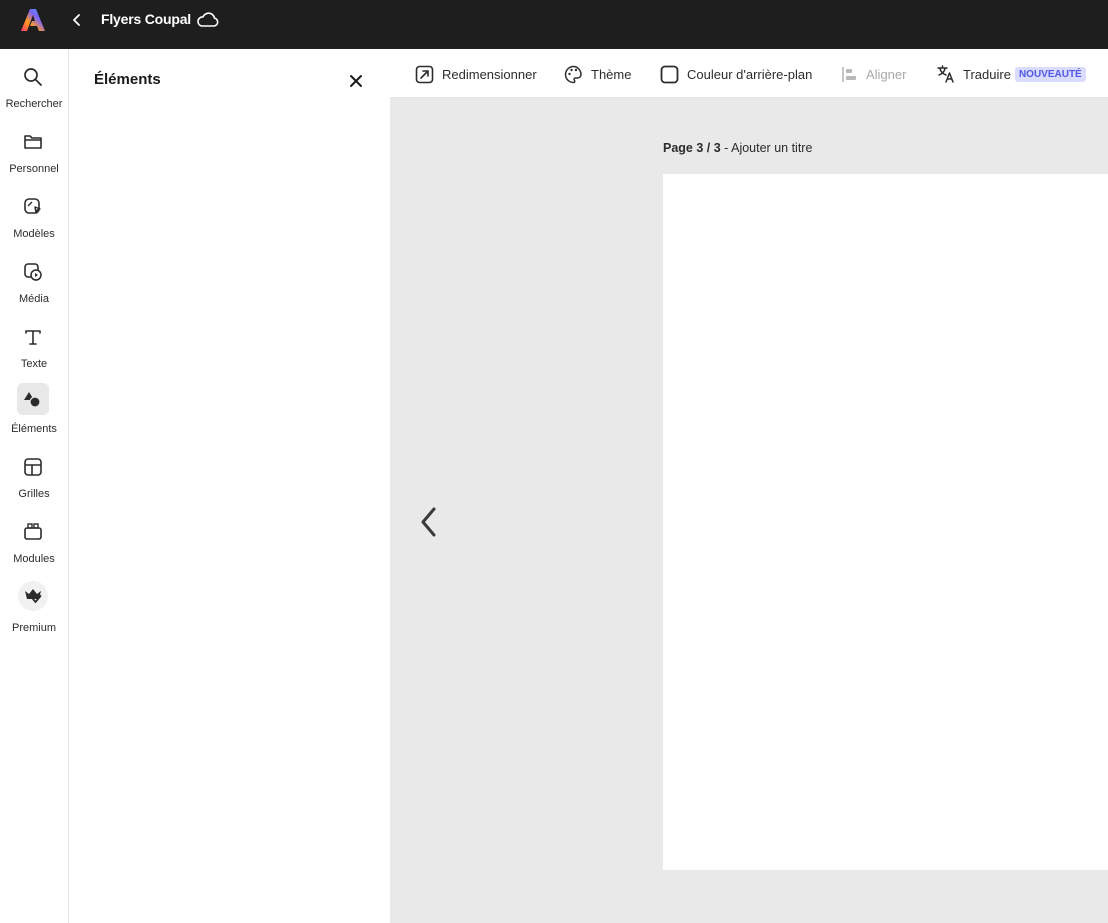 Image resolution: width=1108 pixels, height=923 pixels. I want to click on addons-icon, so click(33, 532).